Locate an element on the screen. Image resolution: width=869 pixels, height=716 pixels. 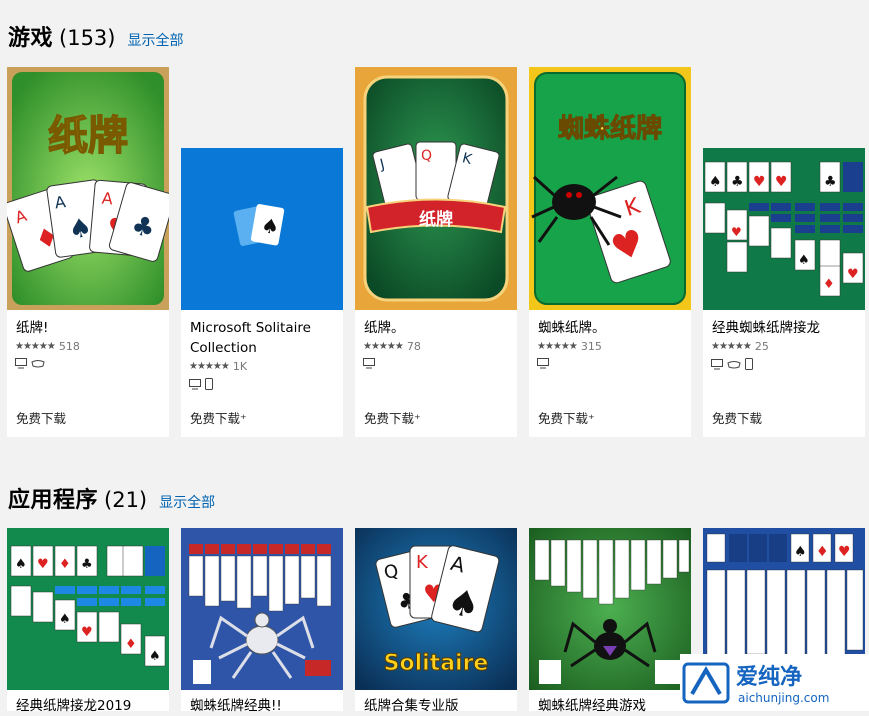
app-card-3: Q ♣ K ♥ A ♠ Solitaire 纸牌合集专业版 is located at coordinates (436, 621).